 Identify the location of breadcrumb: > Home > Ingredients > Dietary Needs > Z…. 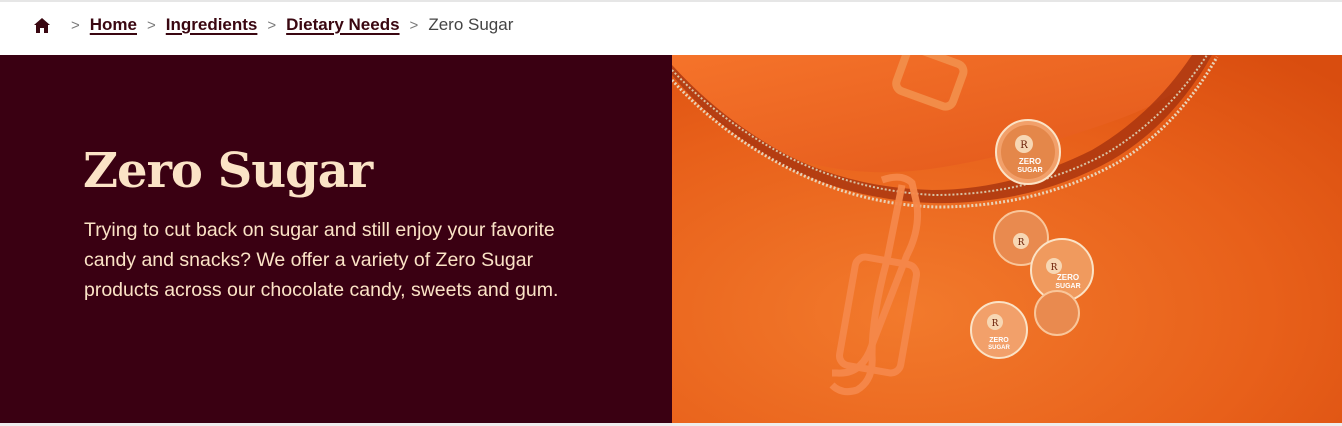
(273, 25).